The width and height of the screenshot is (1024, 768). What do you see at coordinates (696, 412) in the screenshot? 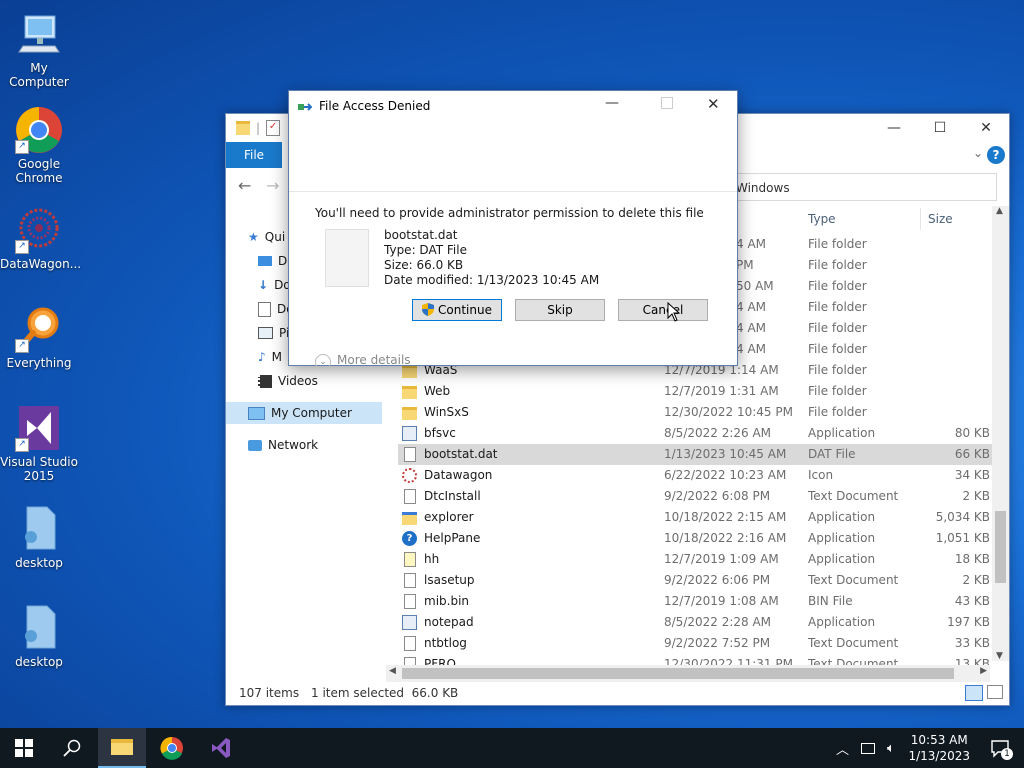
I see `file-row-winsxs: WinSxS 12/30/2022 10:45 PM File folder` at bounding box center [696, 412].